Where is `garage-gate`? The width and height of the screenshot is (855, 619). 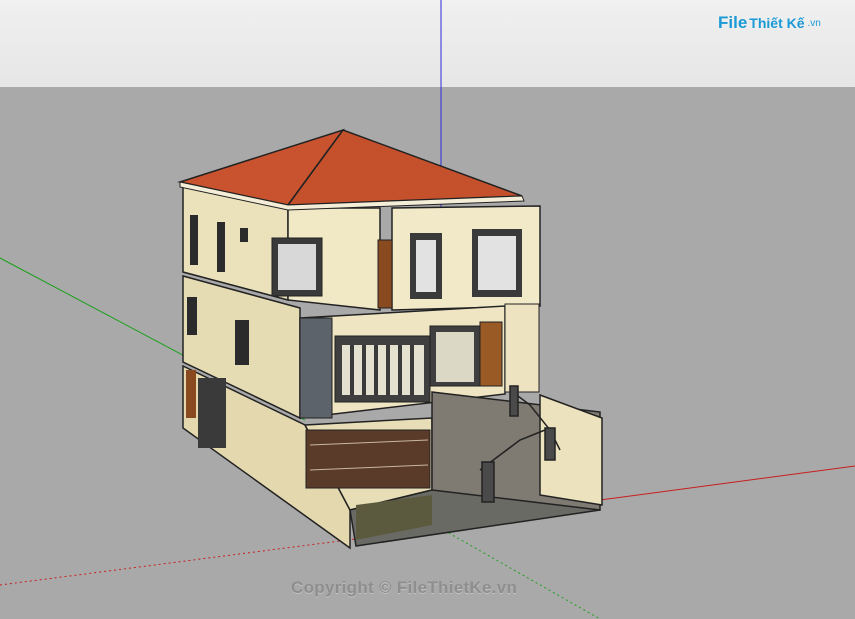 garage-gate is located at coordinates (368, 459).